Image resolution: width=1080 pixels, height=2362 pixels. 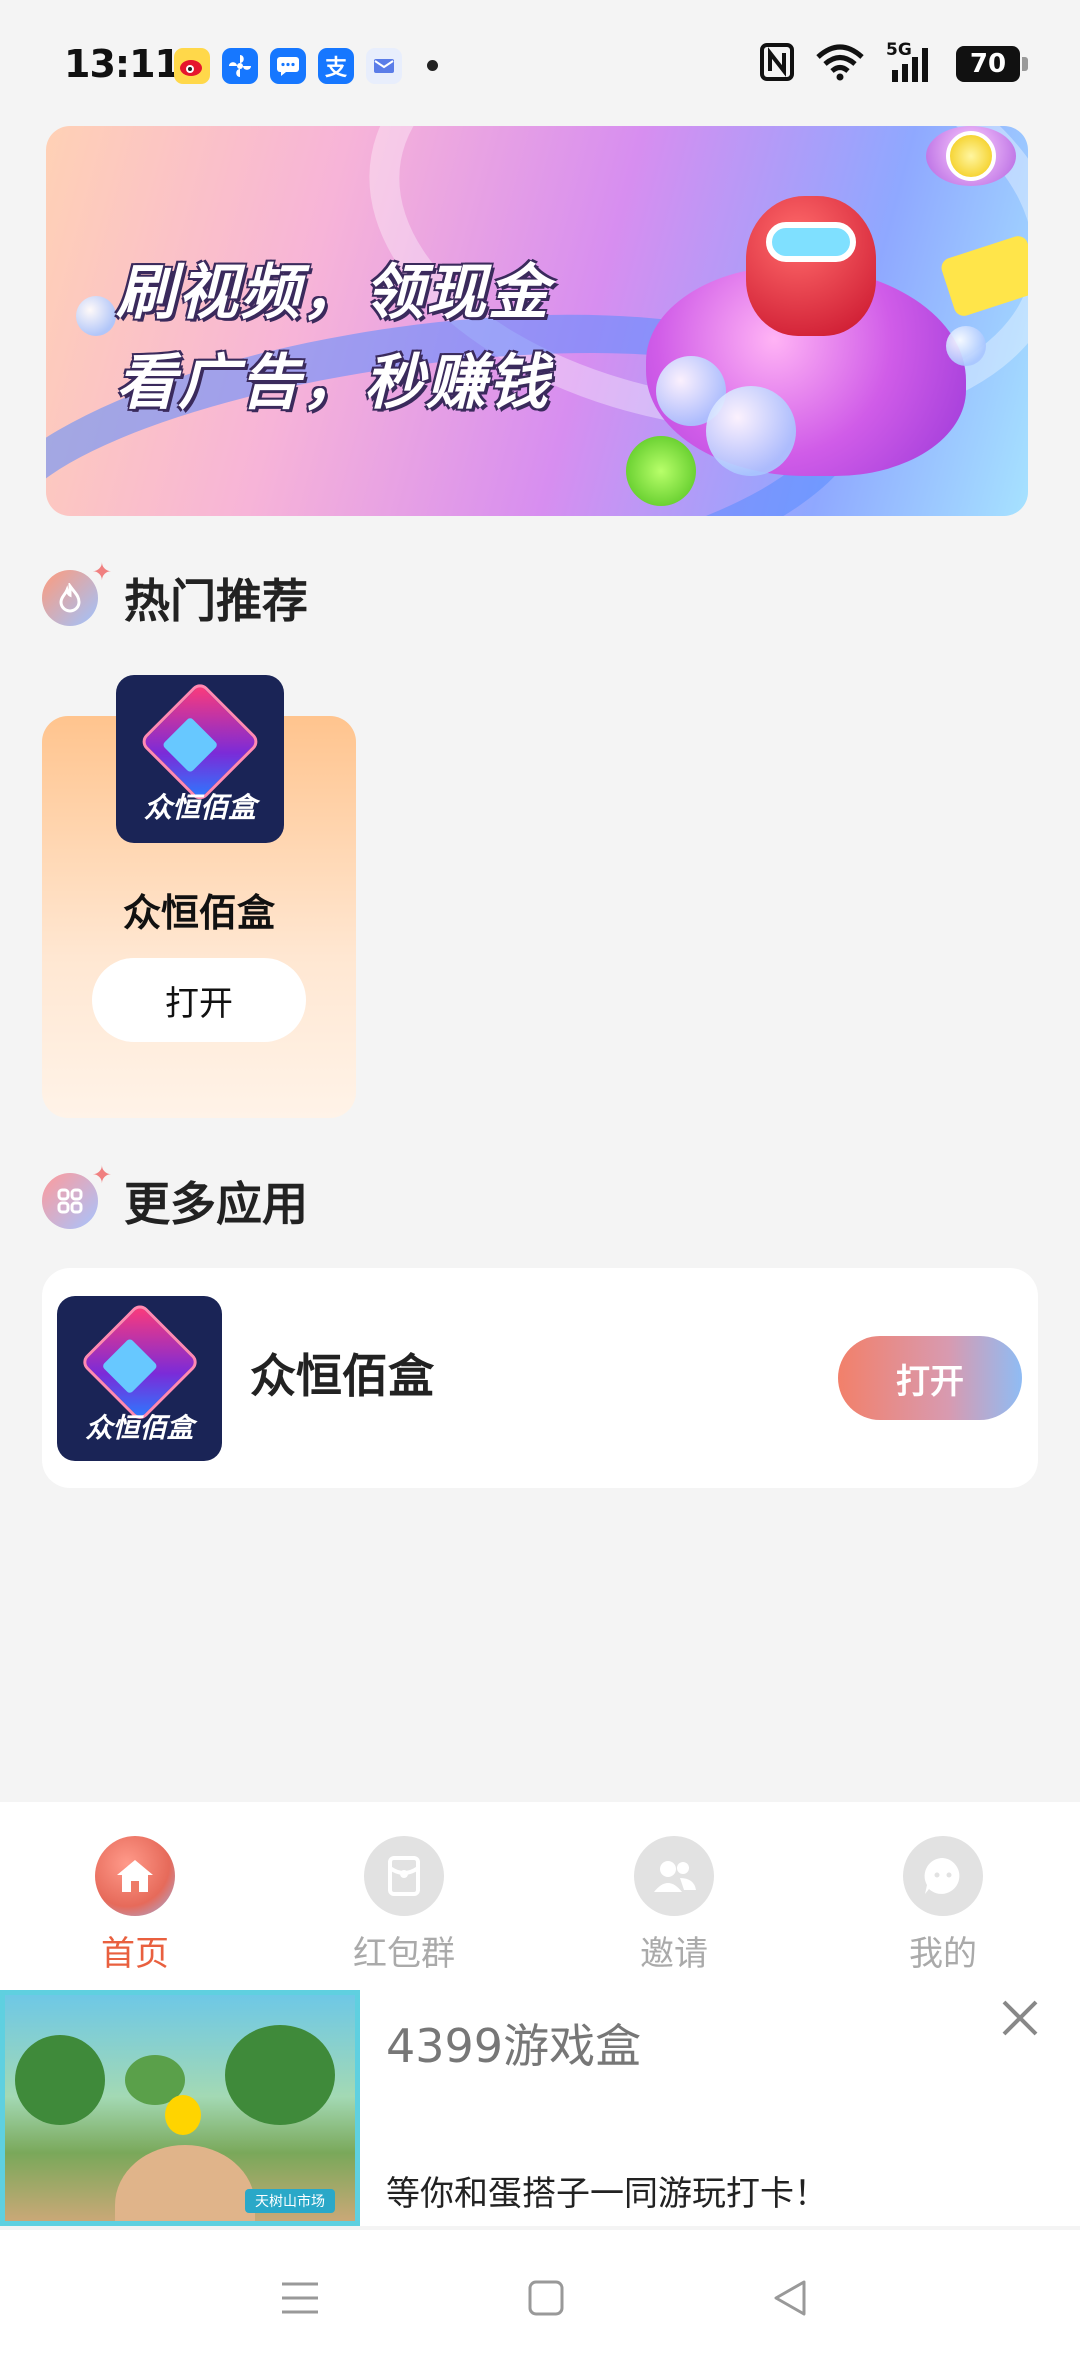 I want to click on sparkle-icon, so click(x=96, y=316).